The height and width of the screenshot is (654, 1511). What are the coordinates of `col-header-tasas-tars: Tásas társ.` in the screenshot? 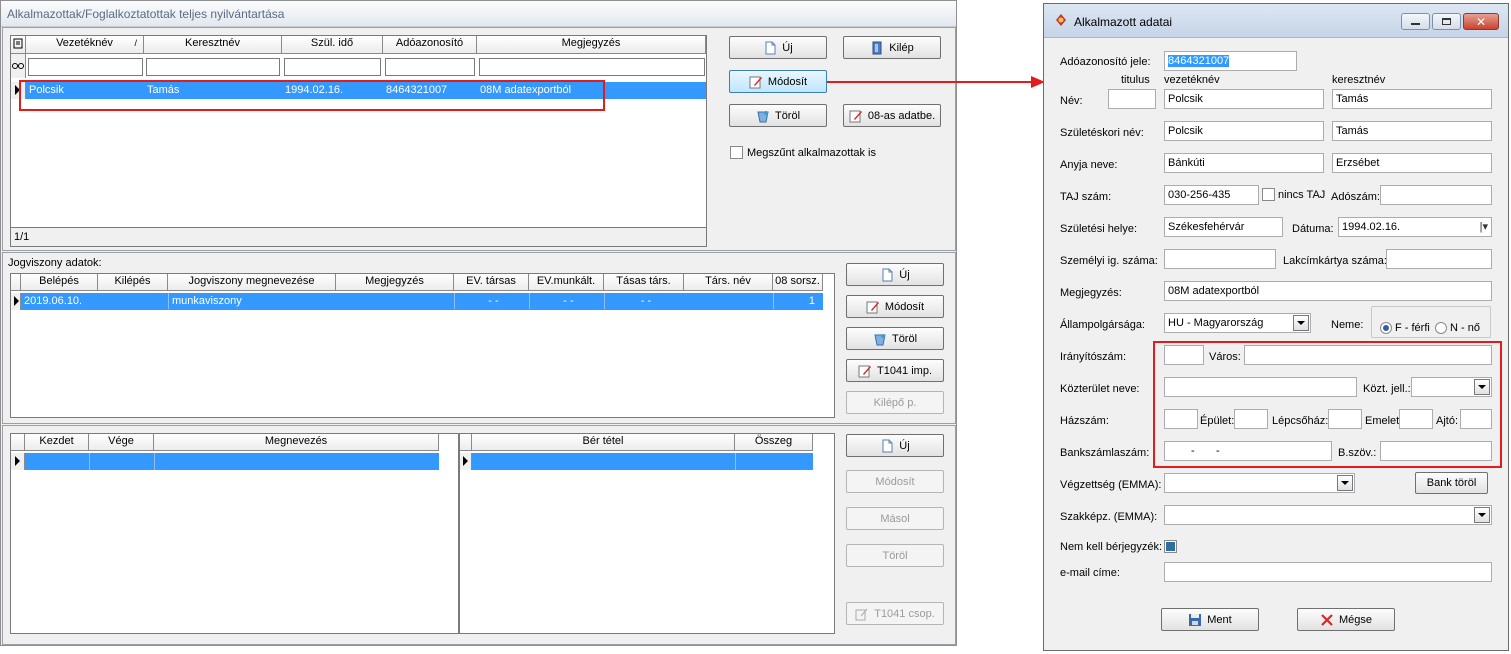 It's located at (644, 282).